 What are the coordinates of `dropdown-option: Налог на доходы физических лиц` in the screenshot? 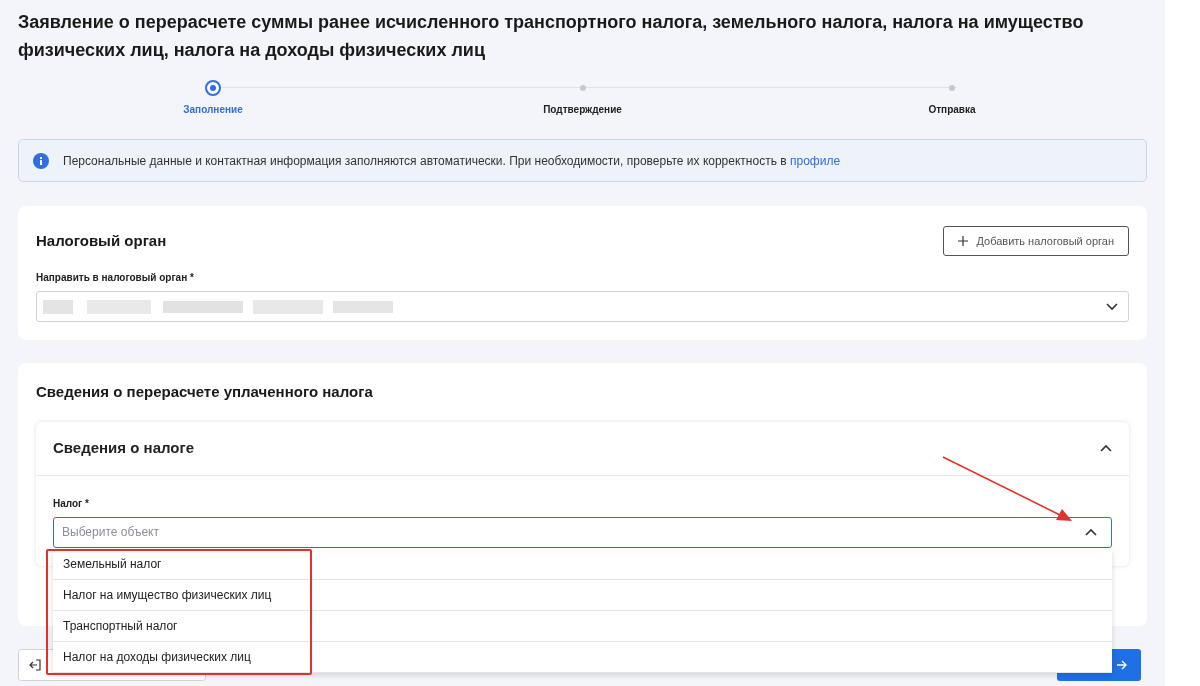 It's located at (582, 657).